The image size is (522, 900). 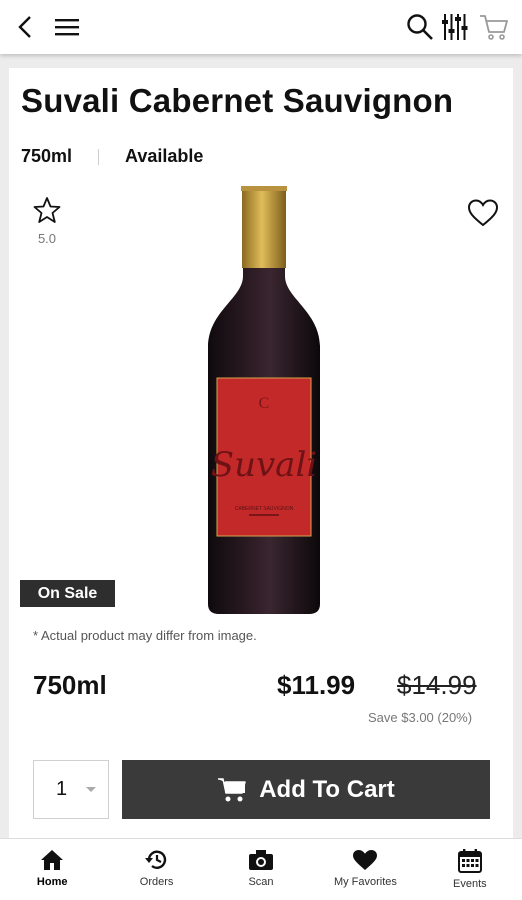 I want to click on bottom-navigation: Home Orders Scan My Favorites Events, so click(x=261, y=869).